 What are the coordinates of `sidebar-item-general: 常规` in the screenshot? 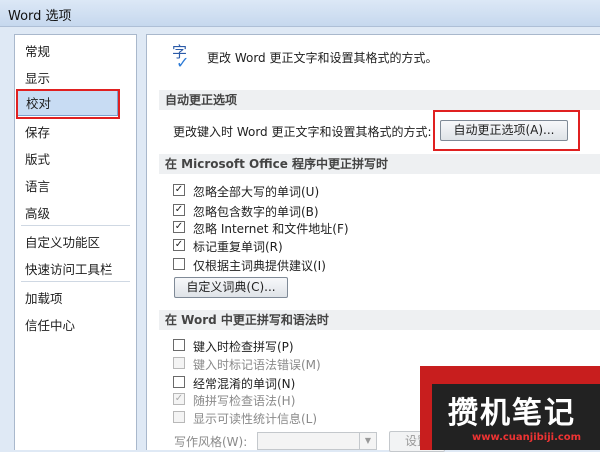 It's located at (37, 50).